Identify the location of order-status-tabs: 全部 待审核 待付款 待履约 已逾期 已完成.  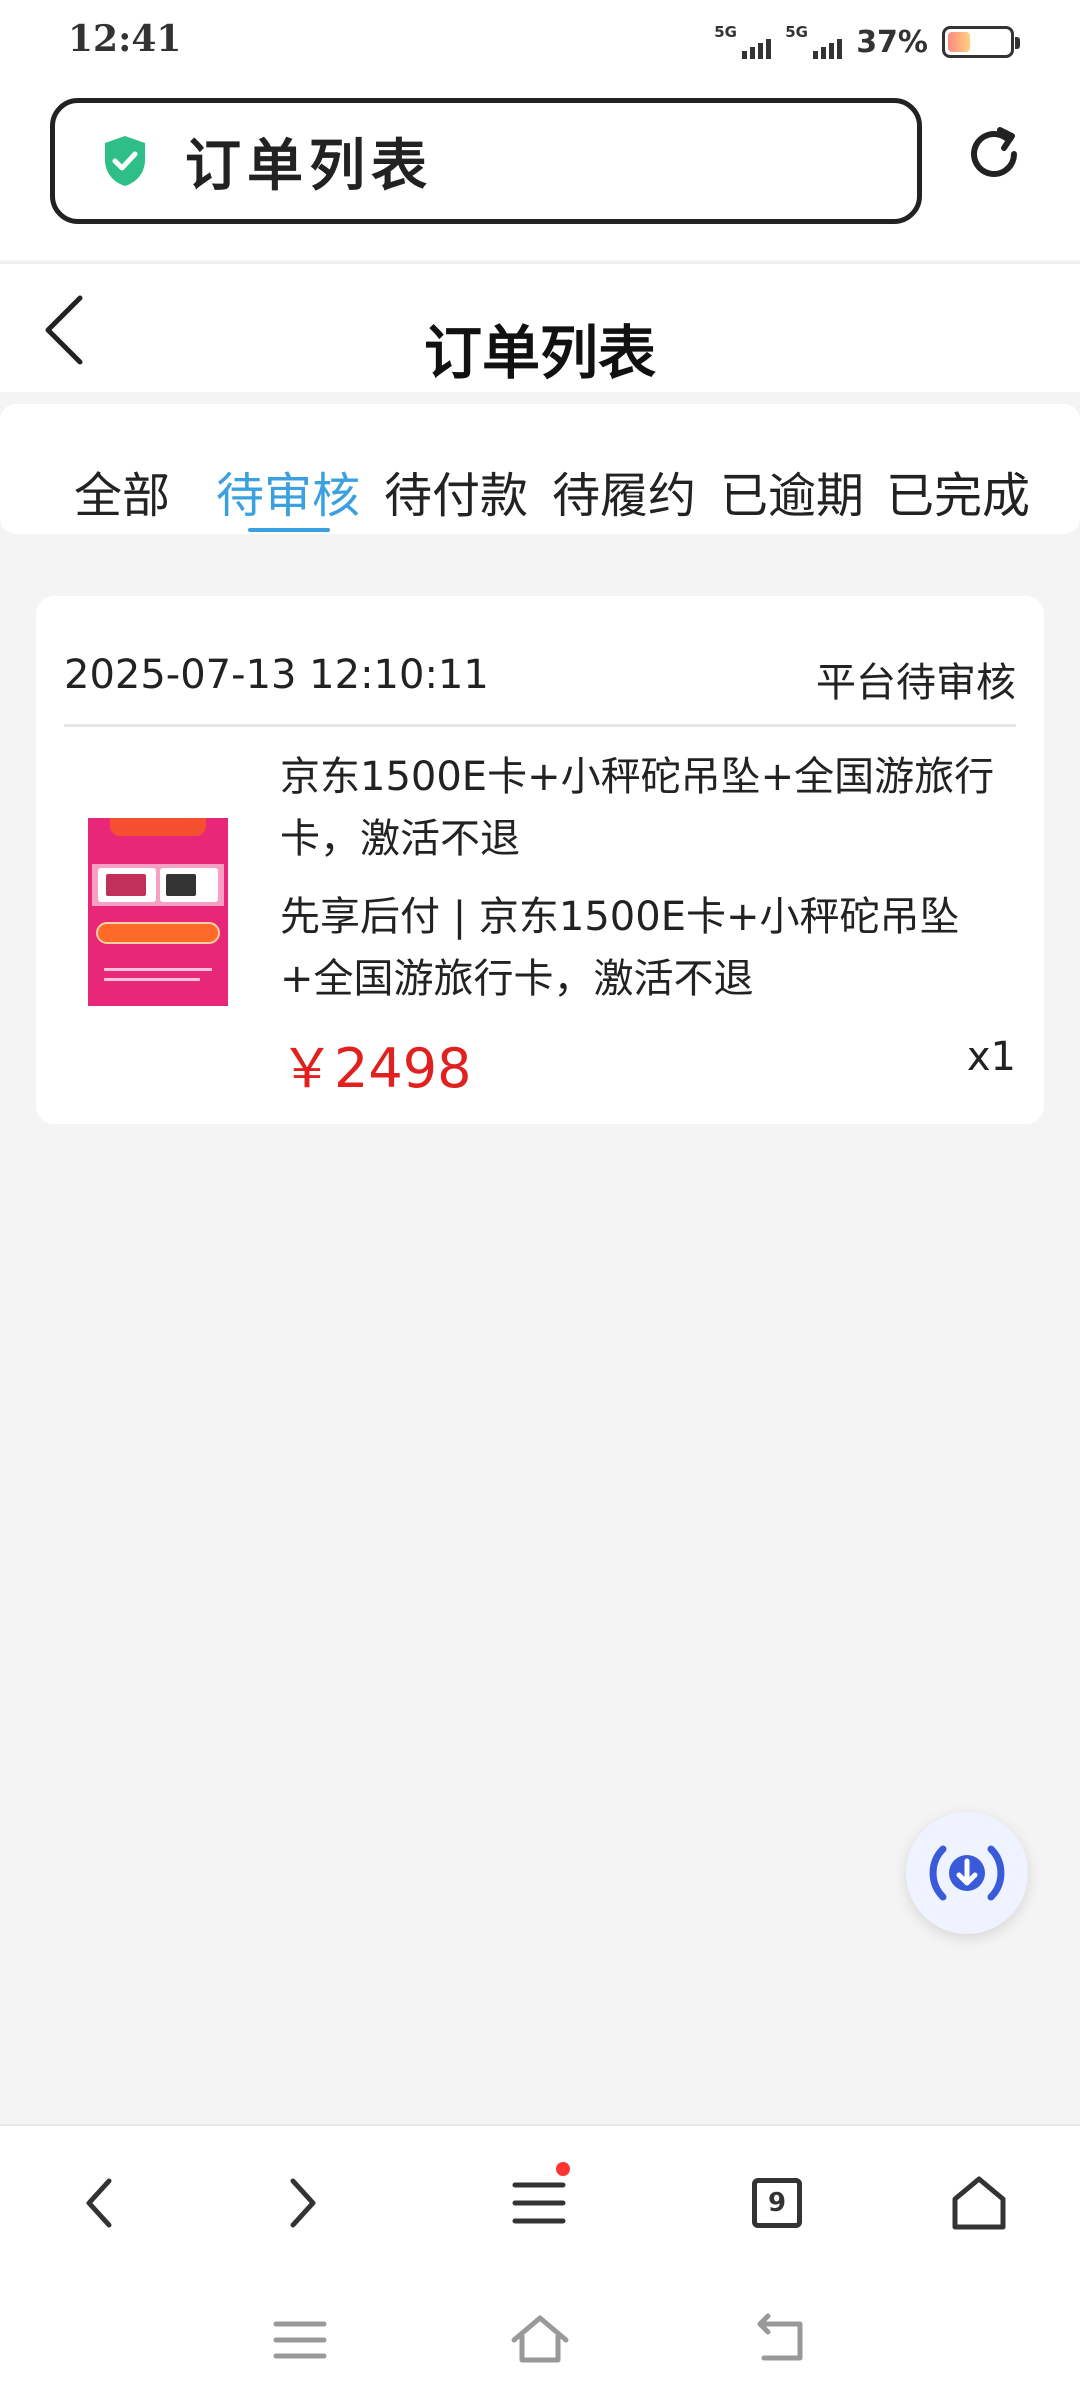
(540, 469).